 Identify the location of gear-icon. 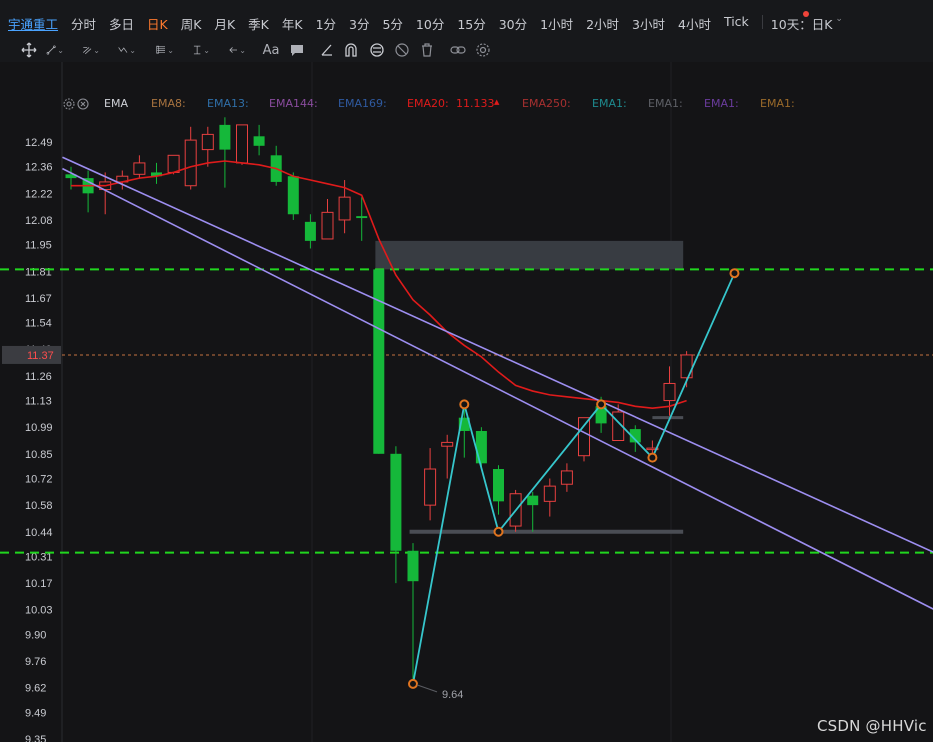
(69, 104).